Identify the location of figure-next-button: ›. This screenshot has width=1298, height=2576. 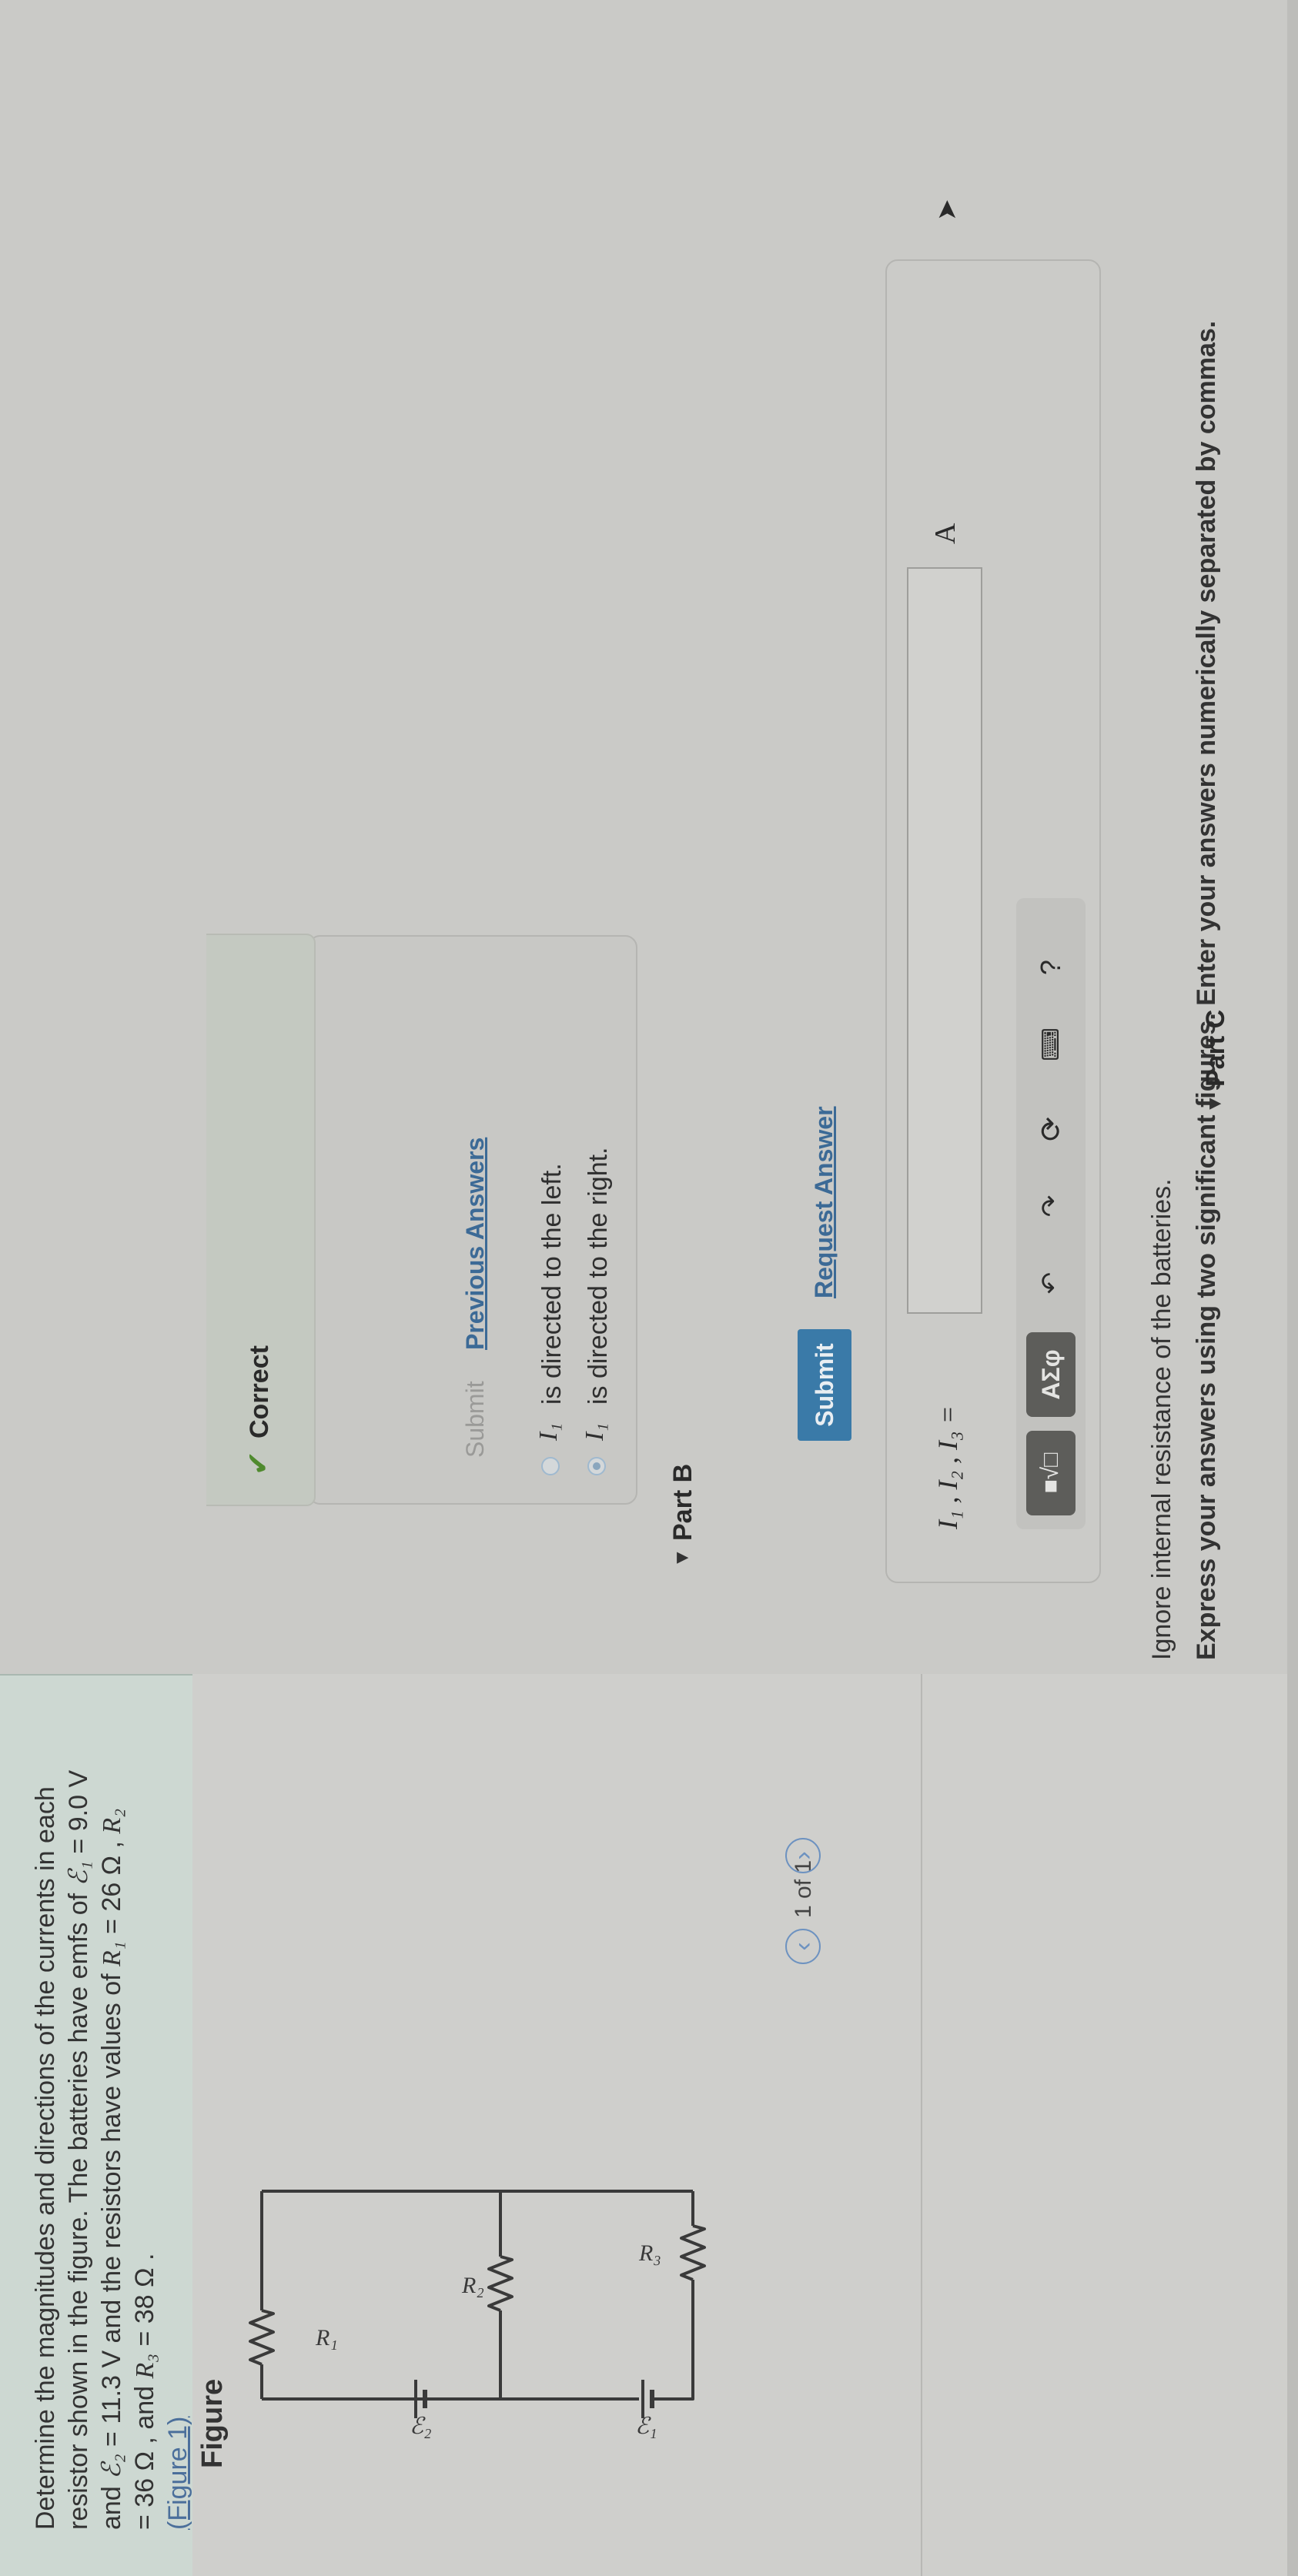
(803, 1855).